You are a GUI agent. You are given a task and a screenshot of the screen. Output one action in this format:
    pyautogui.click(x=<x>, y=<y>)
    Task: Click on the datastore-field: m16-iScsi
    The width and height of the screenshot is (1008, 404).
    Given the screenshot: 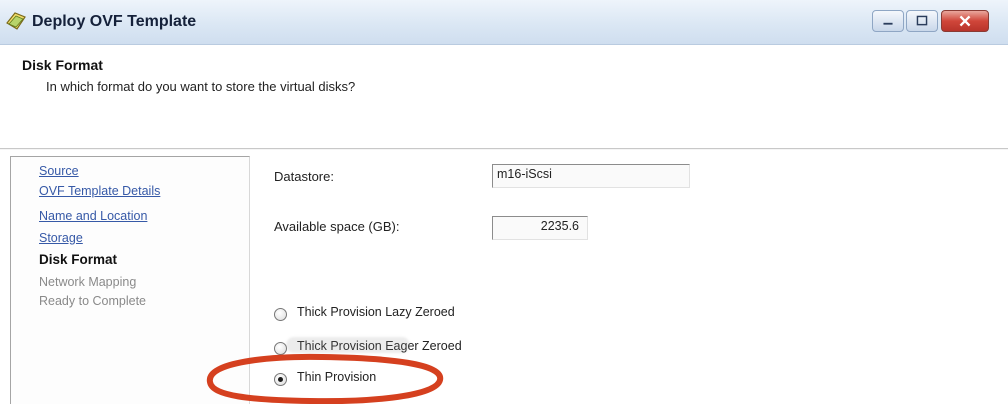 What is the action you would take?
    pyautogui.click(x=591, y=176)
    